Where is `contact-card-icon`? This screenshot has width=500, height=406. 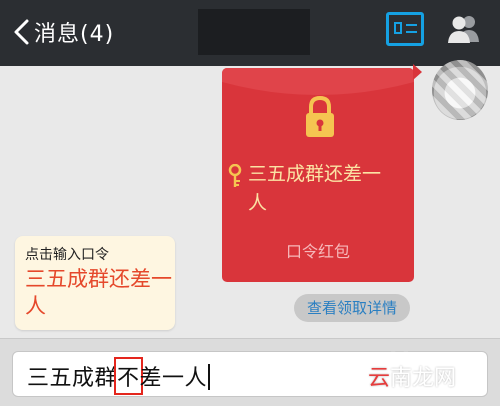
contact-card-icon is located at coordinates (405, 29).